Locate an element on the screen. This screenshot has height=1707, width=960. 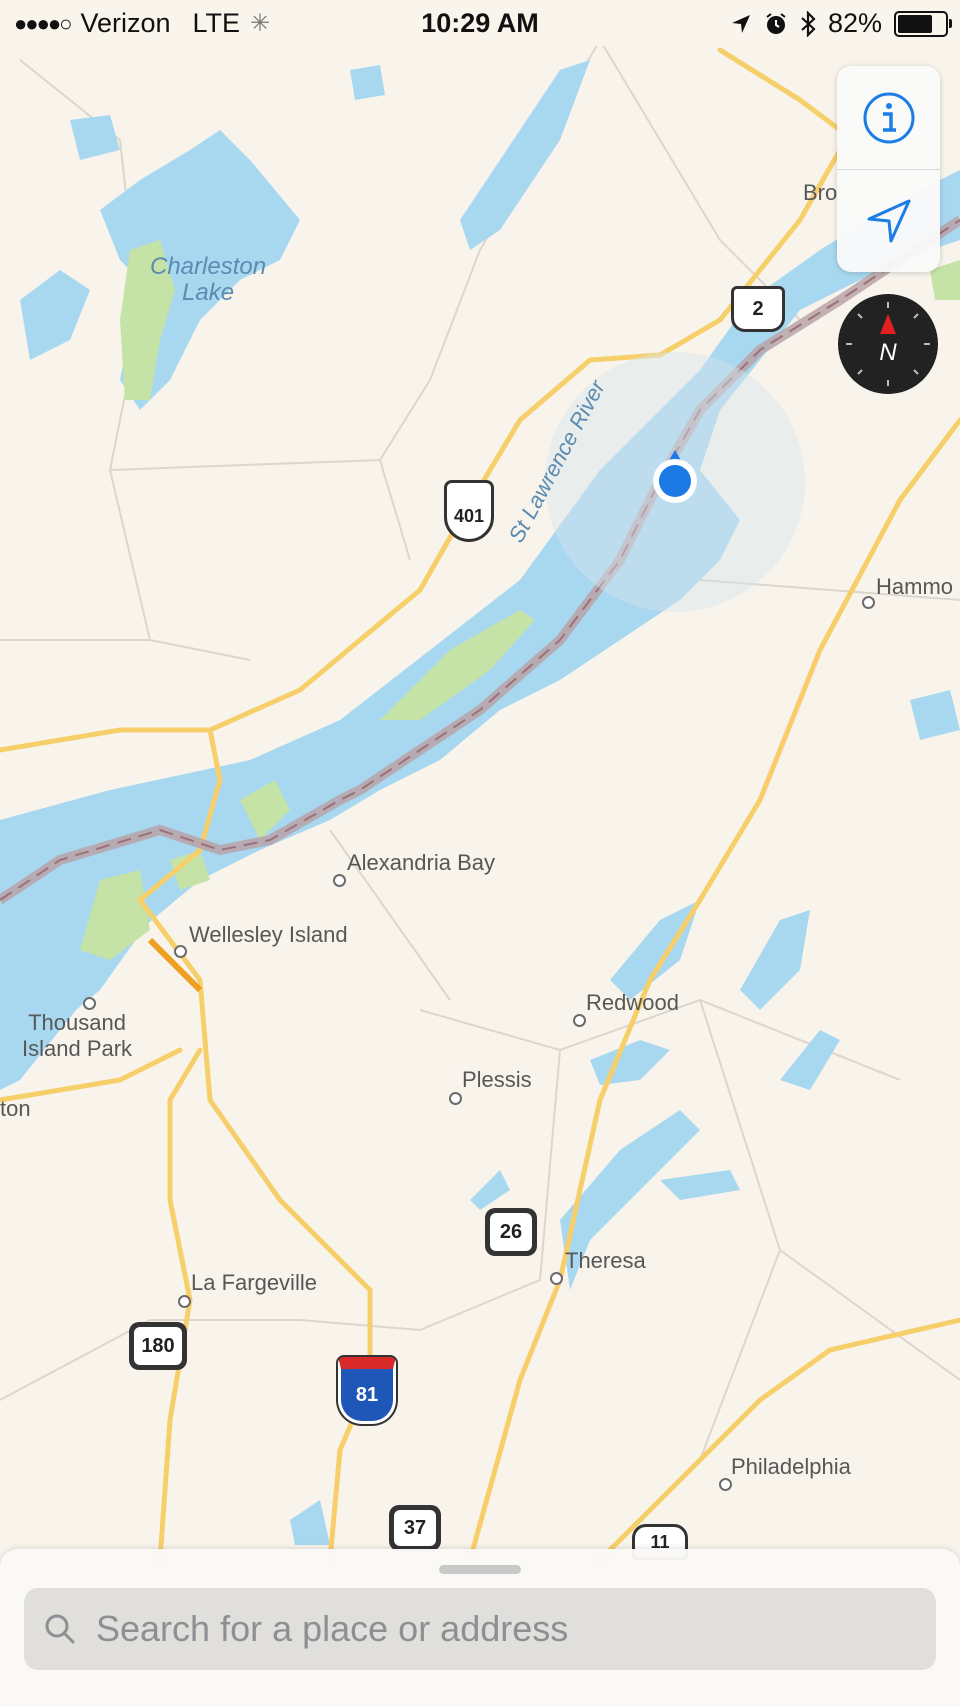
bluetooth-icon is located at coordinates (808, 23).